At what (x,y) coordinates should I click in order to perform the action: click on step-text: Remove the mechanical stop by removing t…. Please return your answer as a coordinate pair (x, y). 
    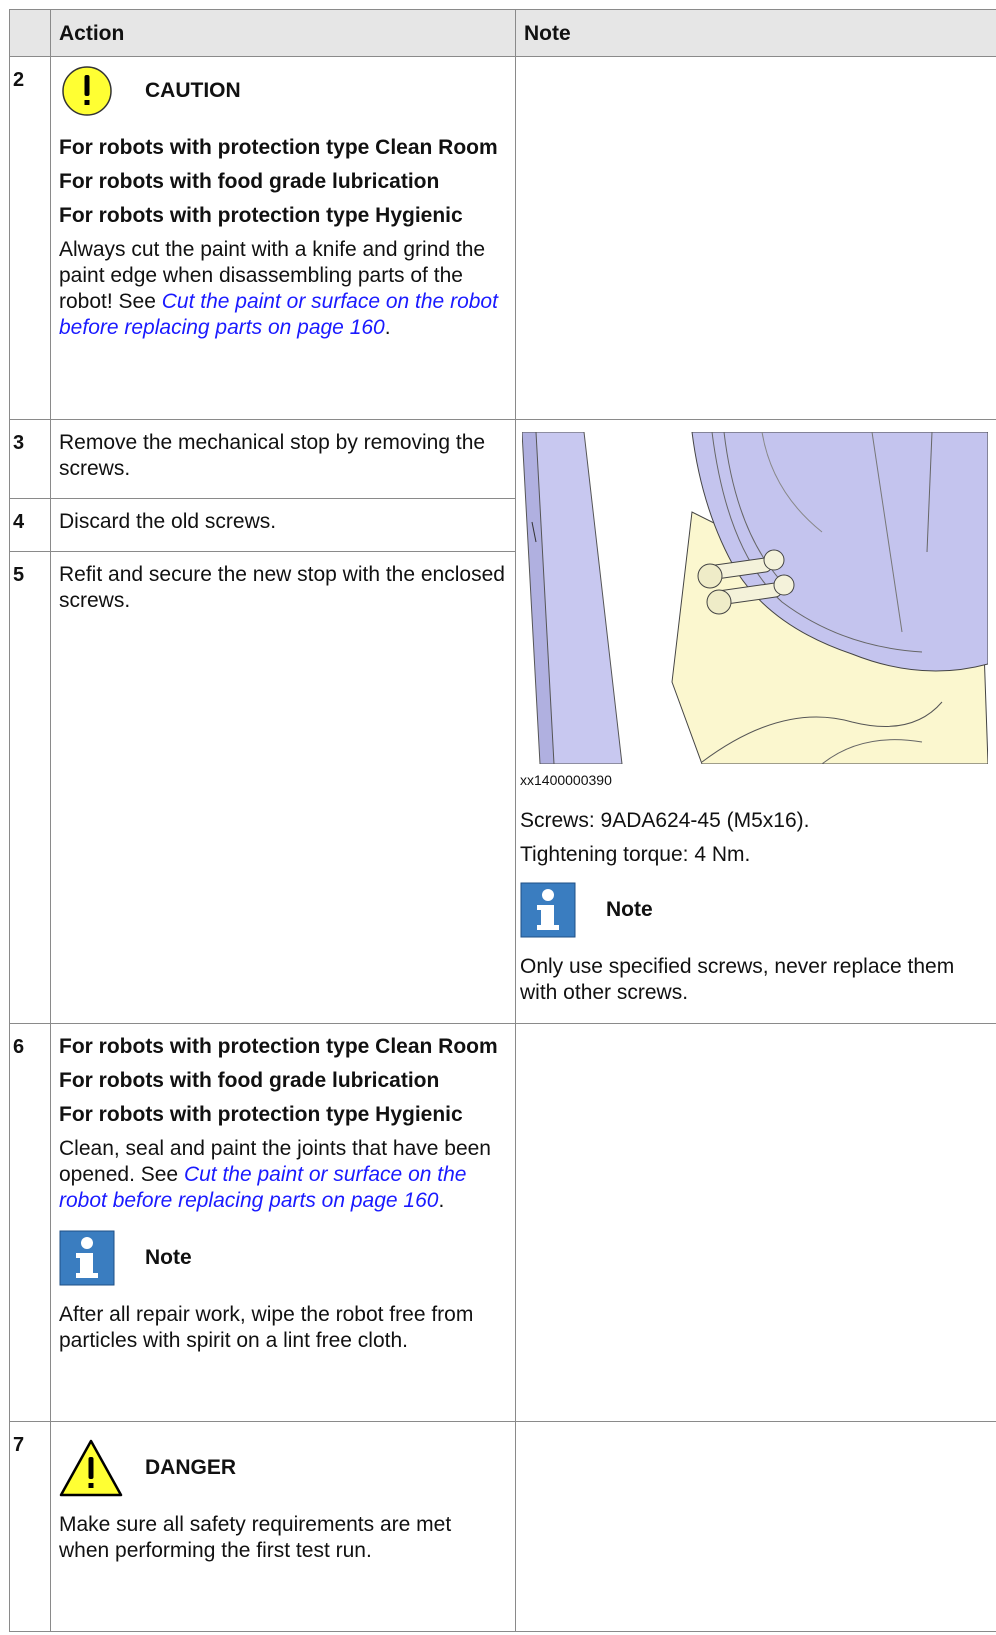
    Looking at the image, I should click on (272, 455).